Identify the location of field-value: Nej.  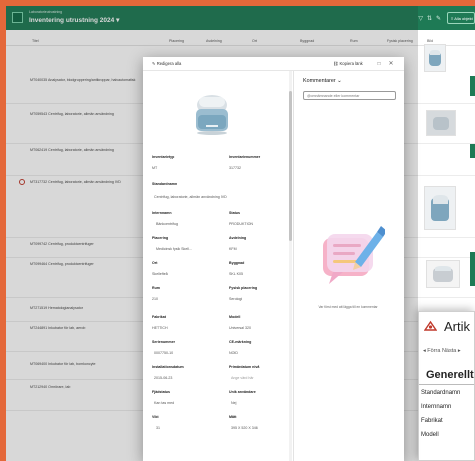
(260, 403).